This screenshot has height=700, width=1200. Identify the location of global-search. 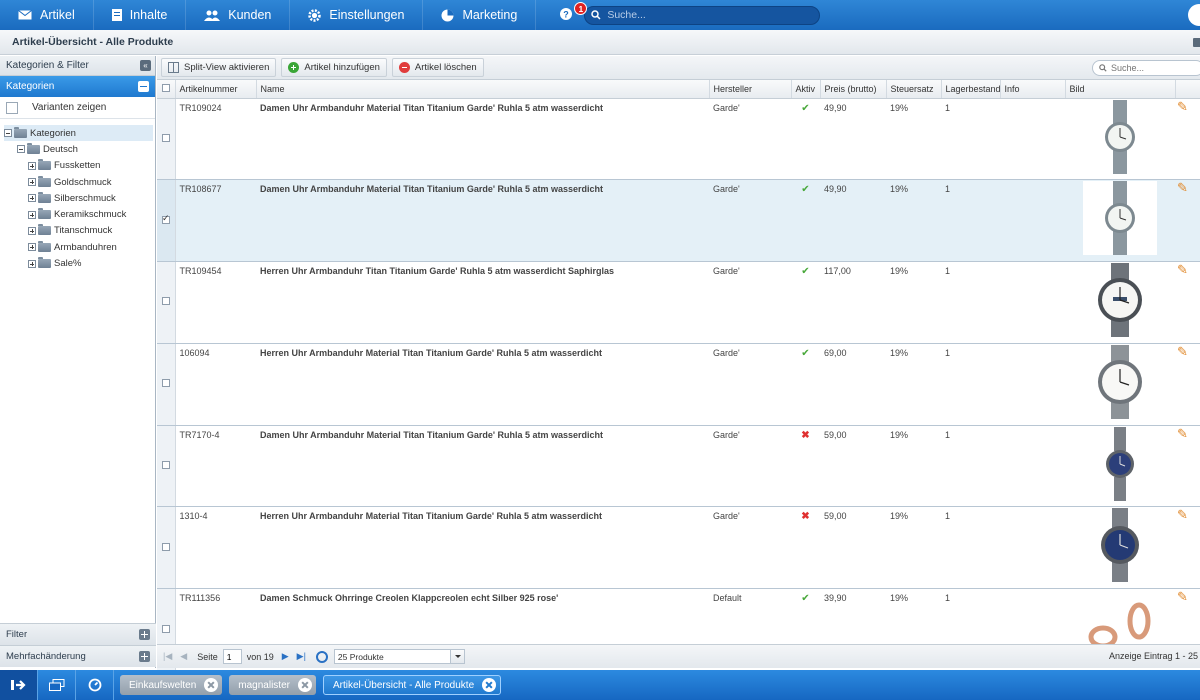
(702, 15).